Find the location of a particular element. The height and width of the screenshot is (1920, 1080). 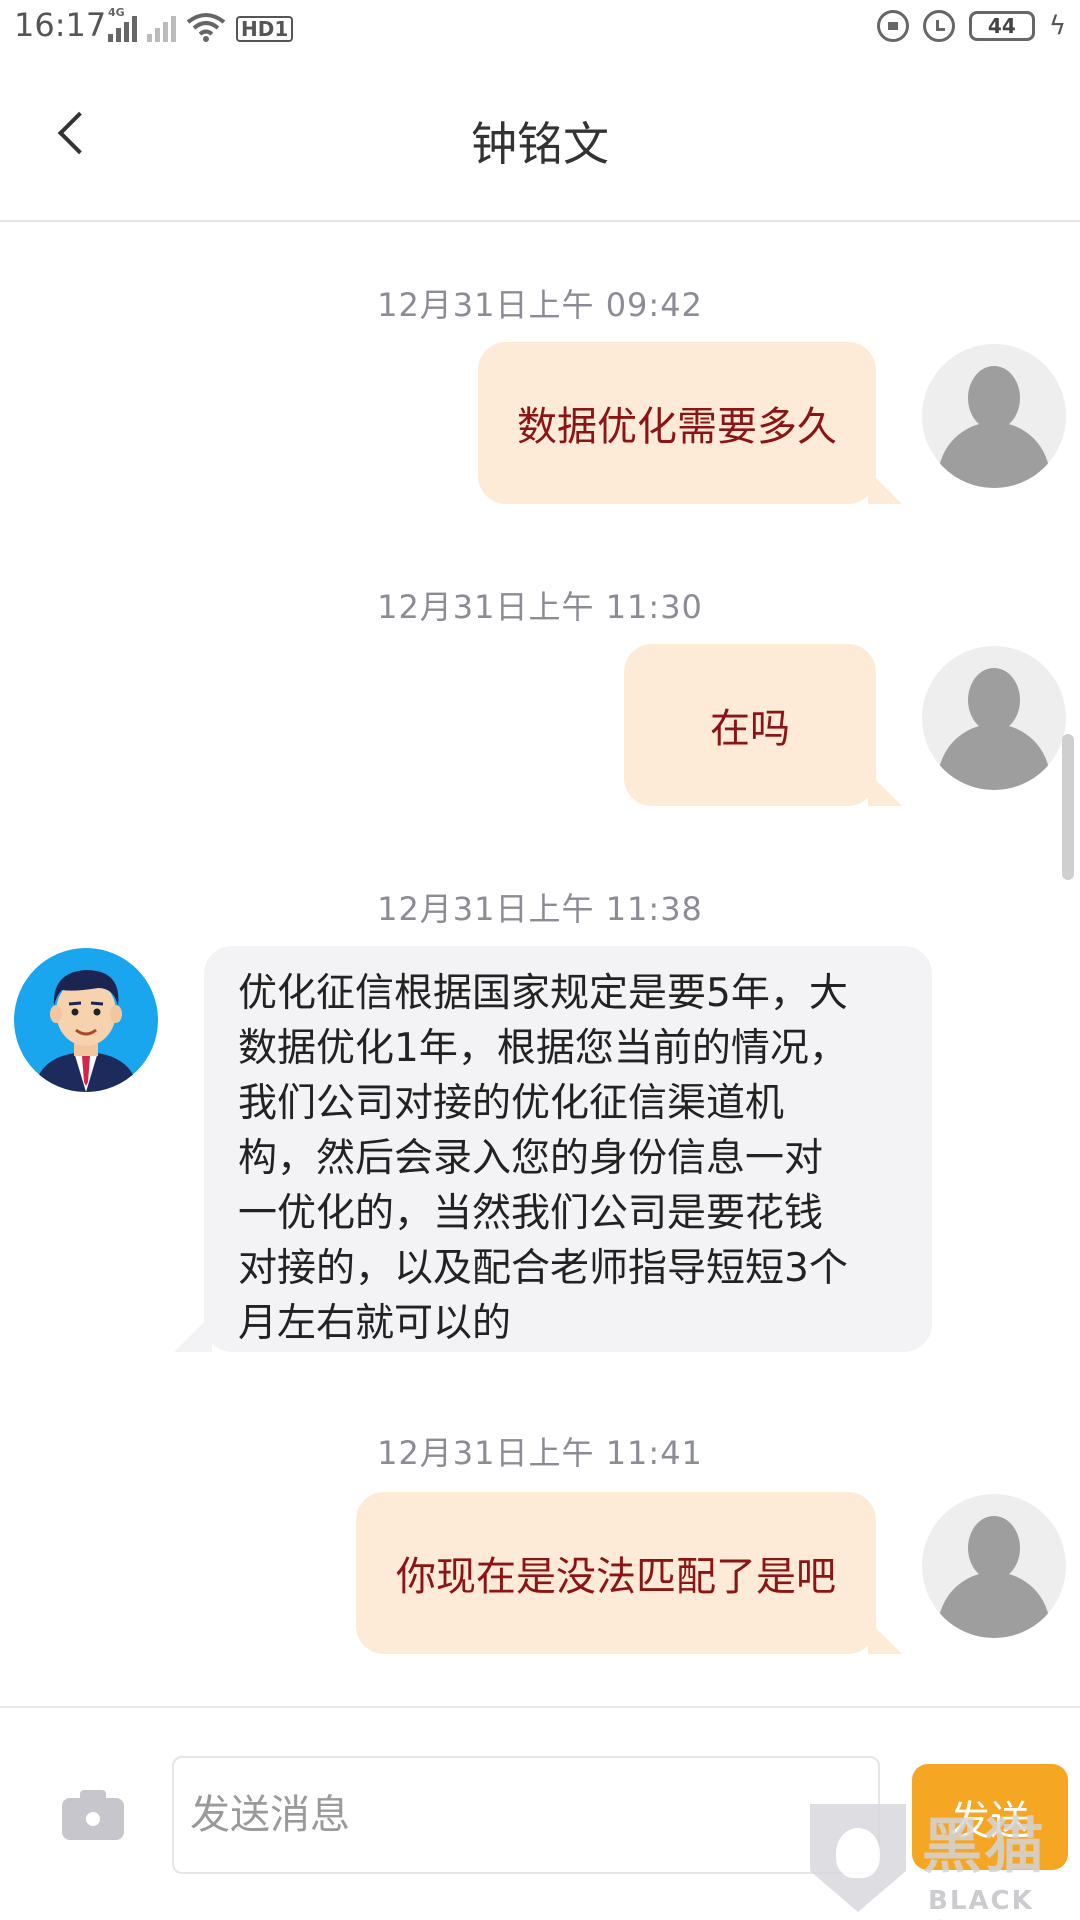

message-input is located at coordinates (526, 1815).